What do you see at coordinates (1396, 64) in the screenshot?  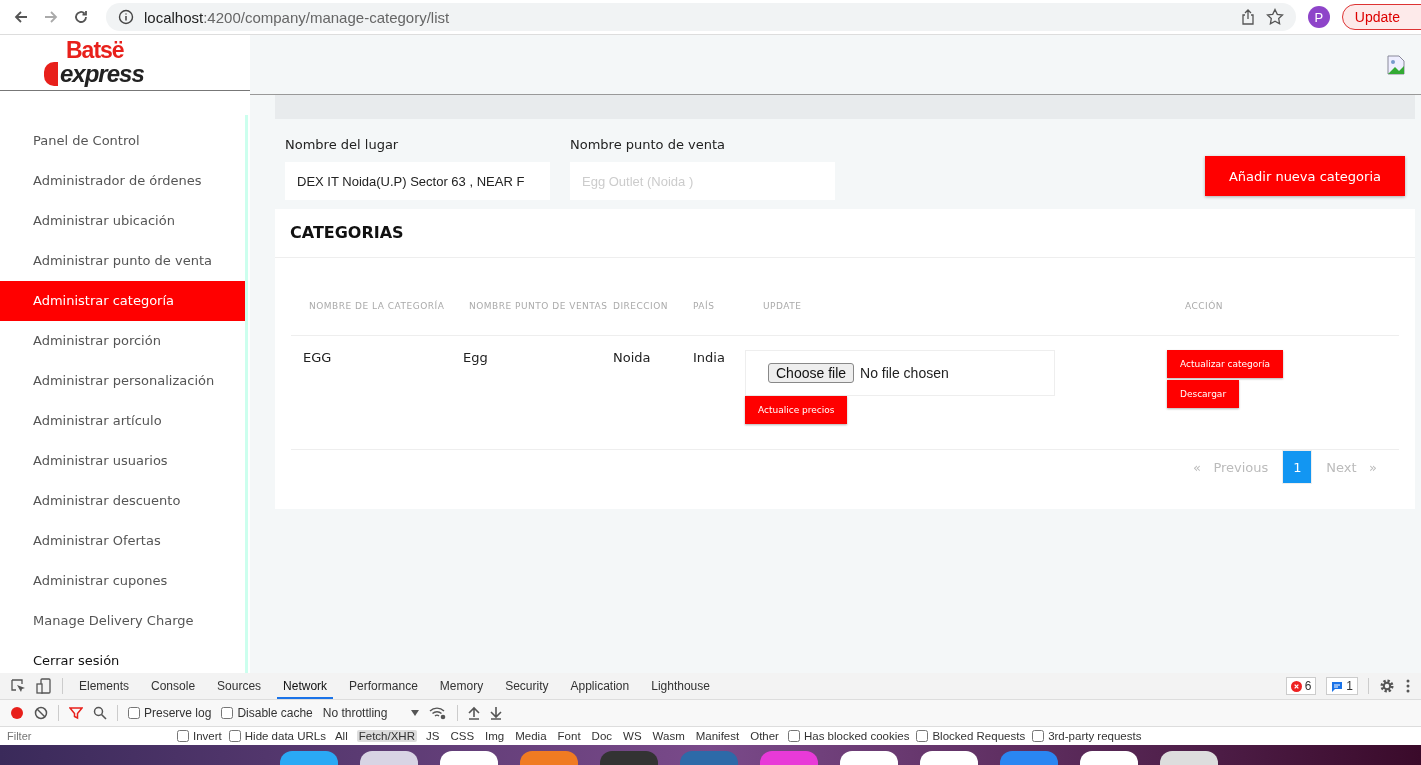 I see `broken-image-icon` at bounding box center [1396, 64].